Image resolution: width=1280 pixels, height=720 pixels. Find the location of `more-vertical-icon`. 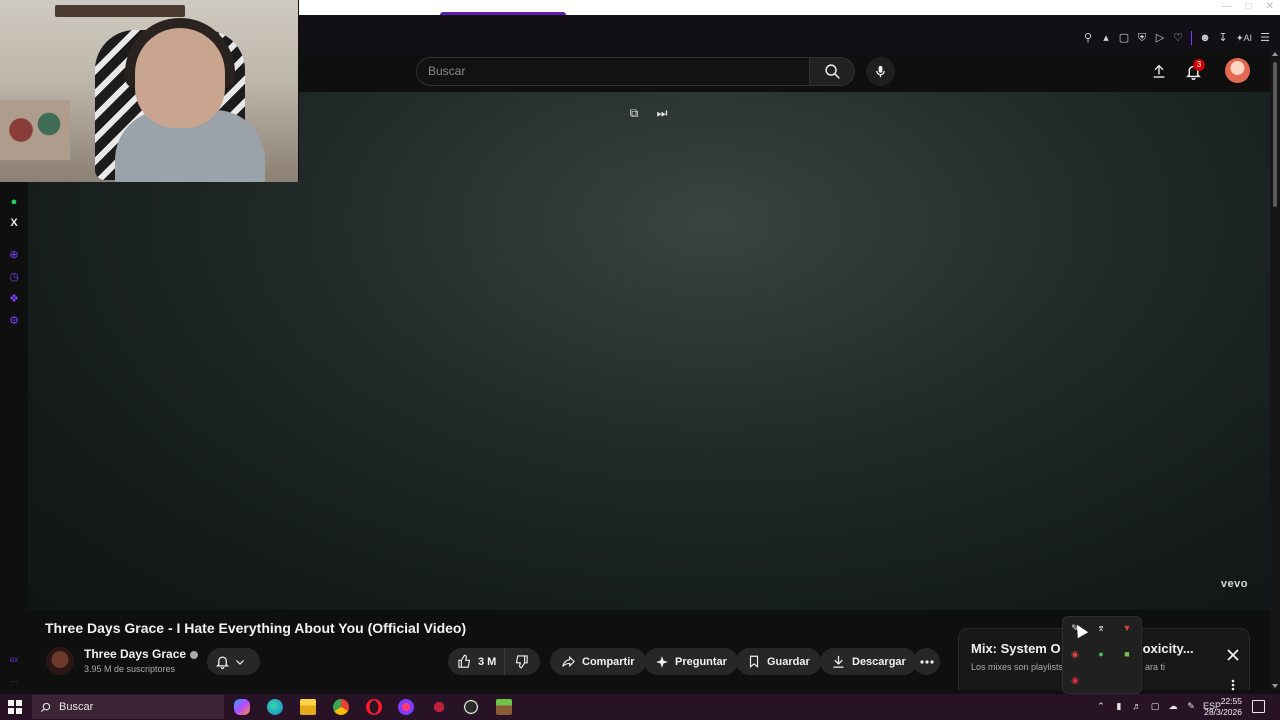

more-vertical-icon is located at coordinates (1233, 685).